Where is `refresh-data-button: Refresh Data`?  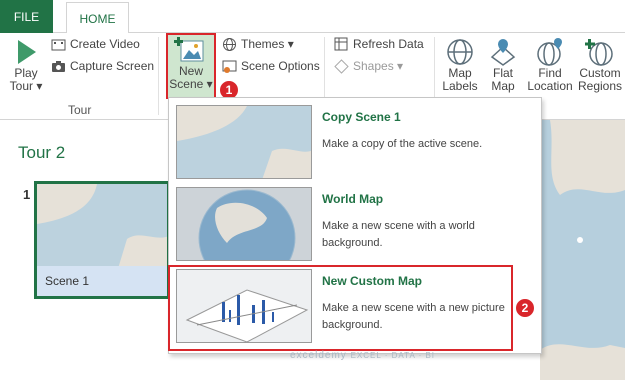
refresh-data-button: Refresh Data is located at coordinates (379, 44).